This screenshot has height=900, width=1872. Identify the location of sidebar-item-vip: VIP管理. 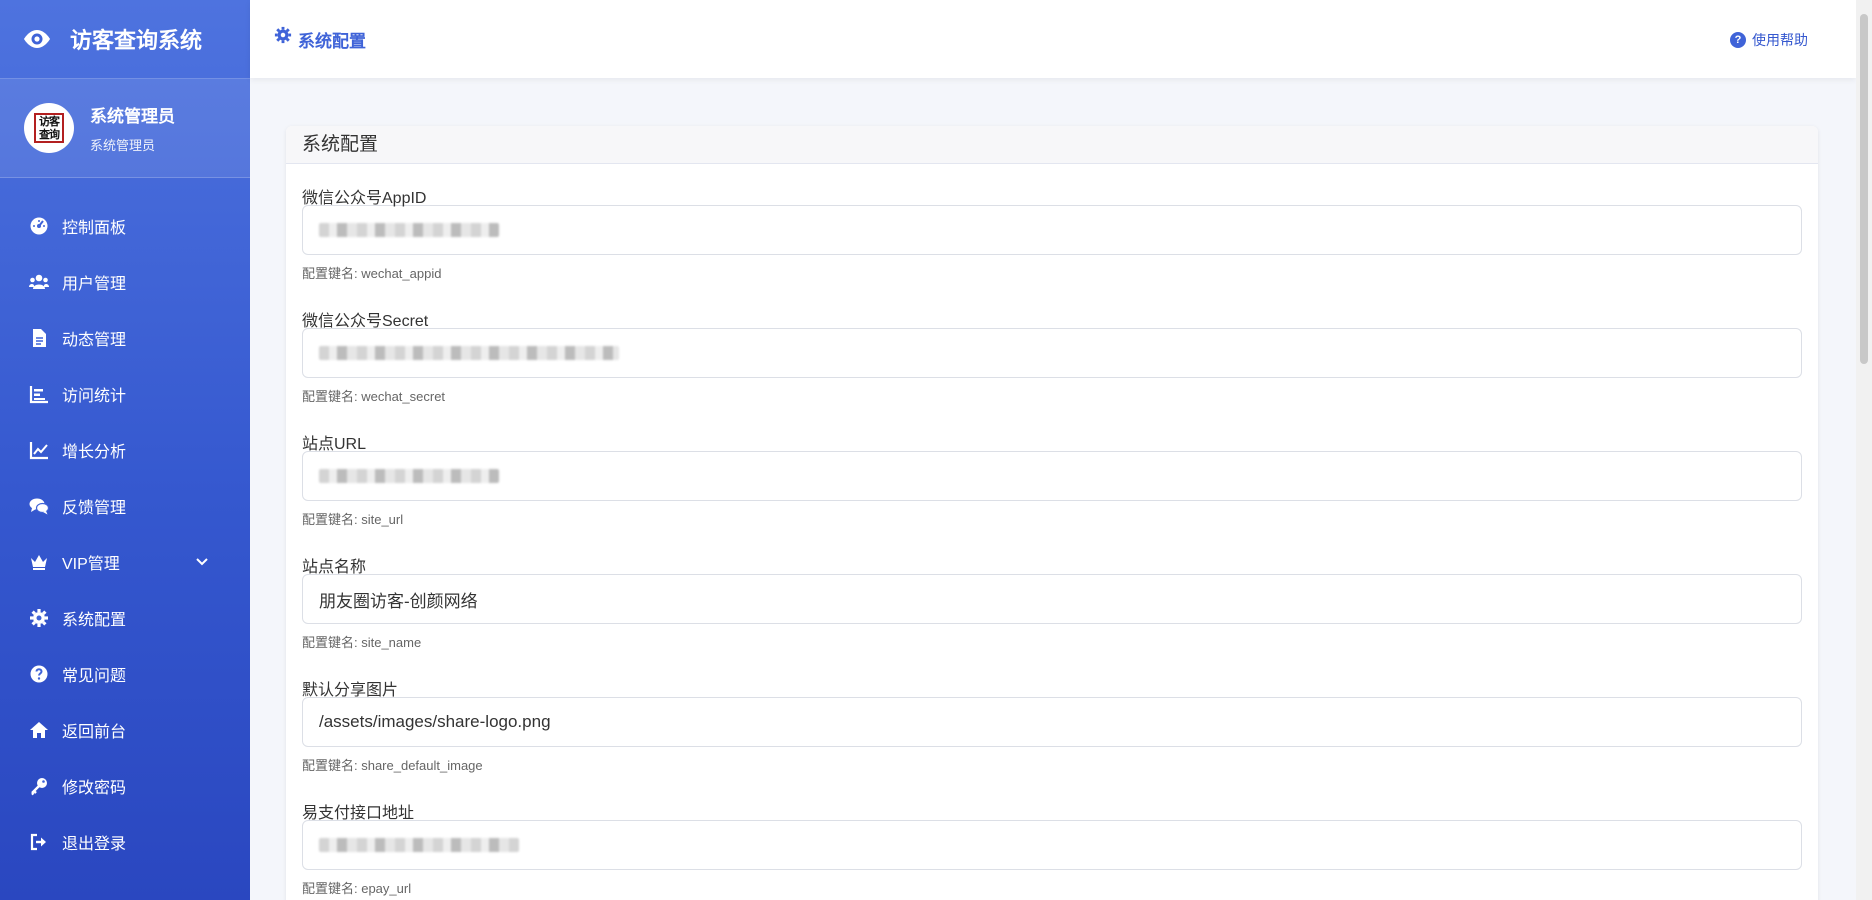
(125, 562).